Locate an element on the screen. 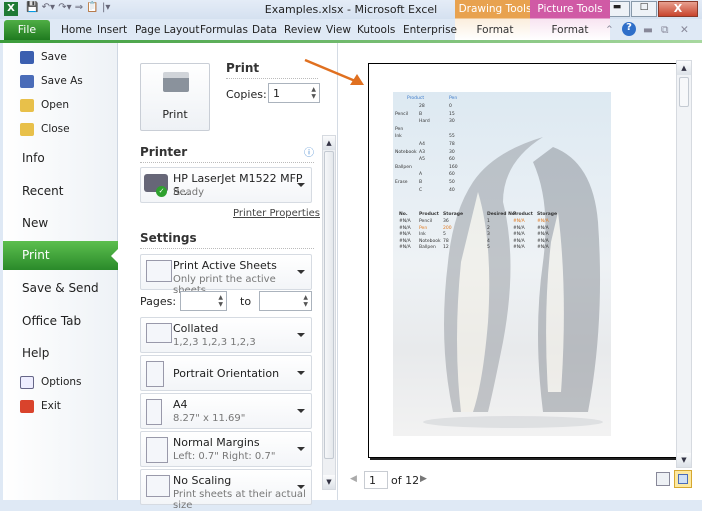 The width and height of the screenshot is (702, 511). pages-to-input: ▲ ▼ is located at coordinates (285, 301).